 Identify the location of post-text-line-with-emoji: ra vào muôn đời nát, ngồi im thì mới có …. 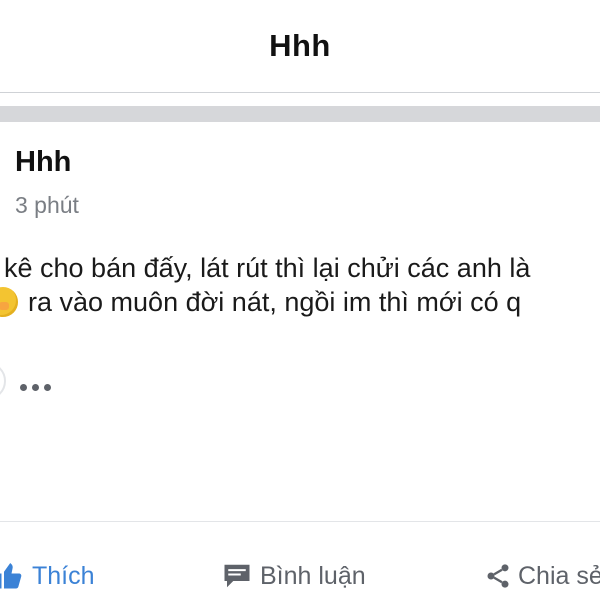
(260, 302).